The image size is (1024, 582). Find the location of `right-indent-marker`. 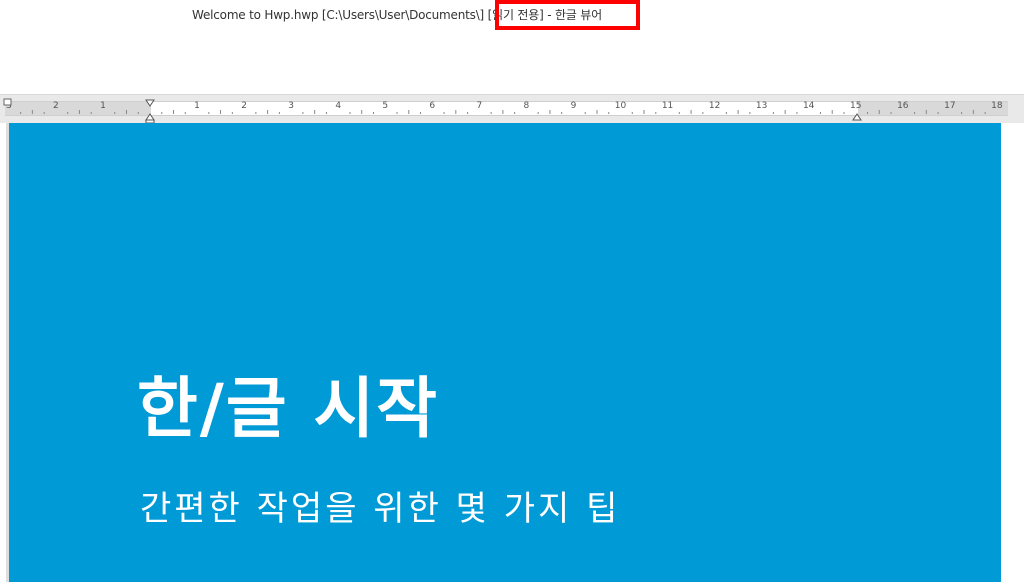

right-indent-marker is located at coordinates (857, 117).